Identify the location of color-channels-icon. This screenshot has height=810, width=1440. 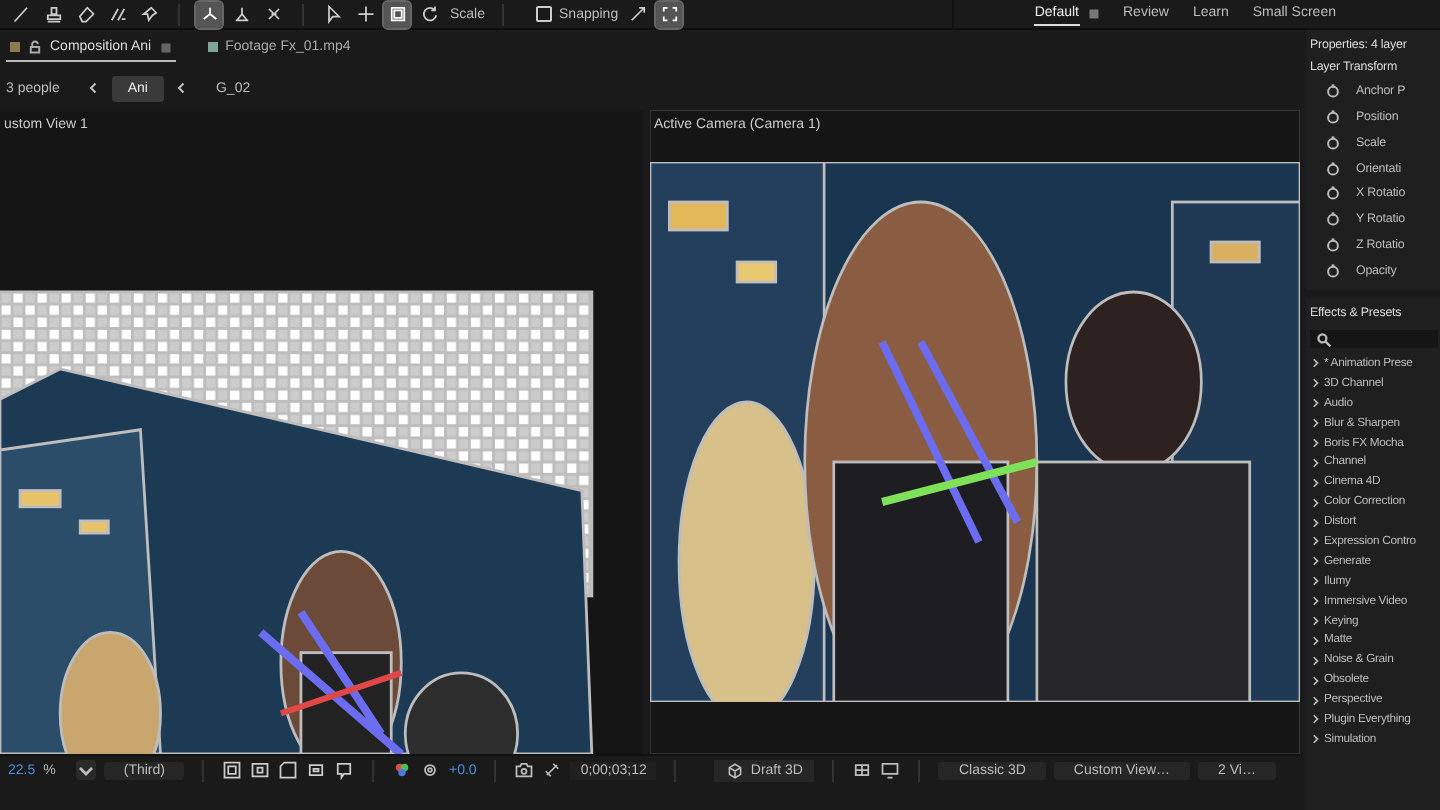
(402, 770).